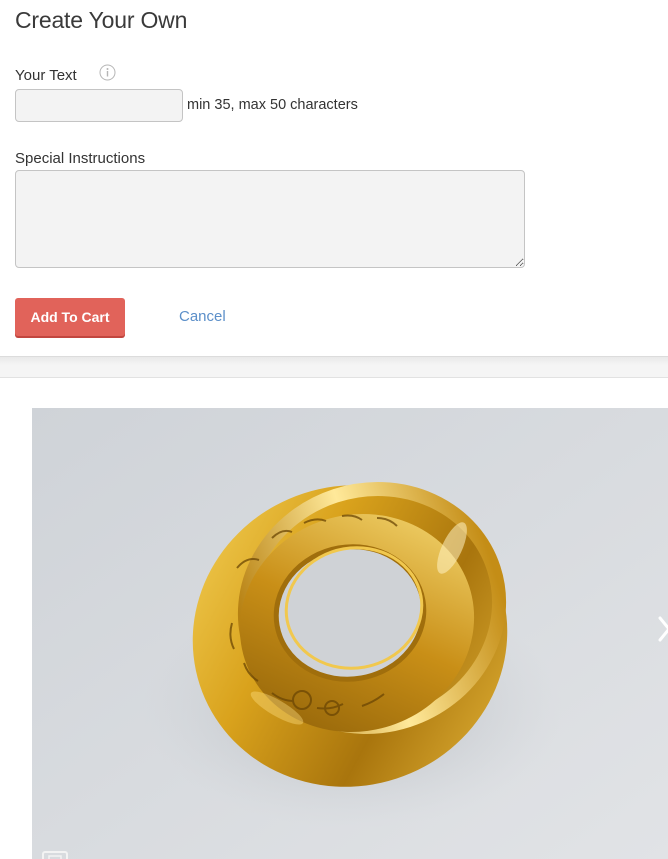  I want to click on page-title: Create Your Own, so click(101, 20).